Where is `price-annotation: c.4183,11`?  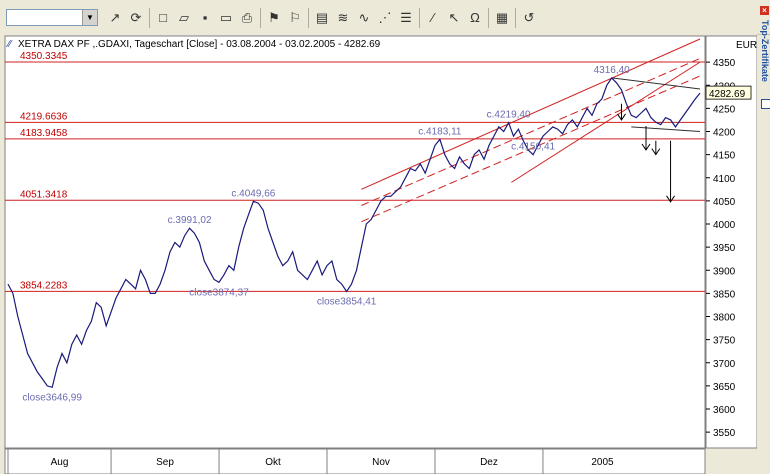 price-annotation: c.4183,11 is located at coordinates (440, 131).